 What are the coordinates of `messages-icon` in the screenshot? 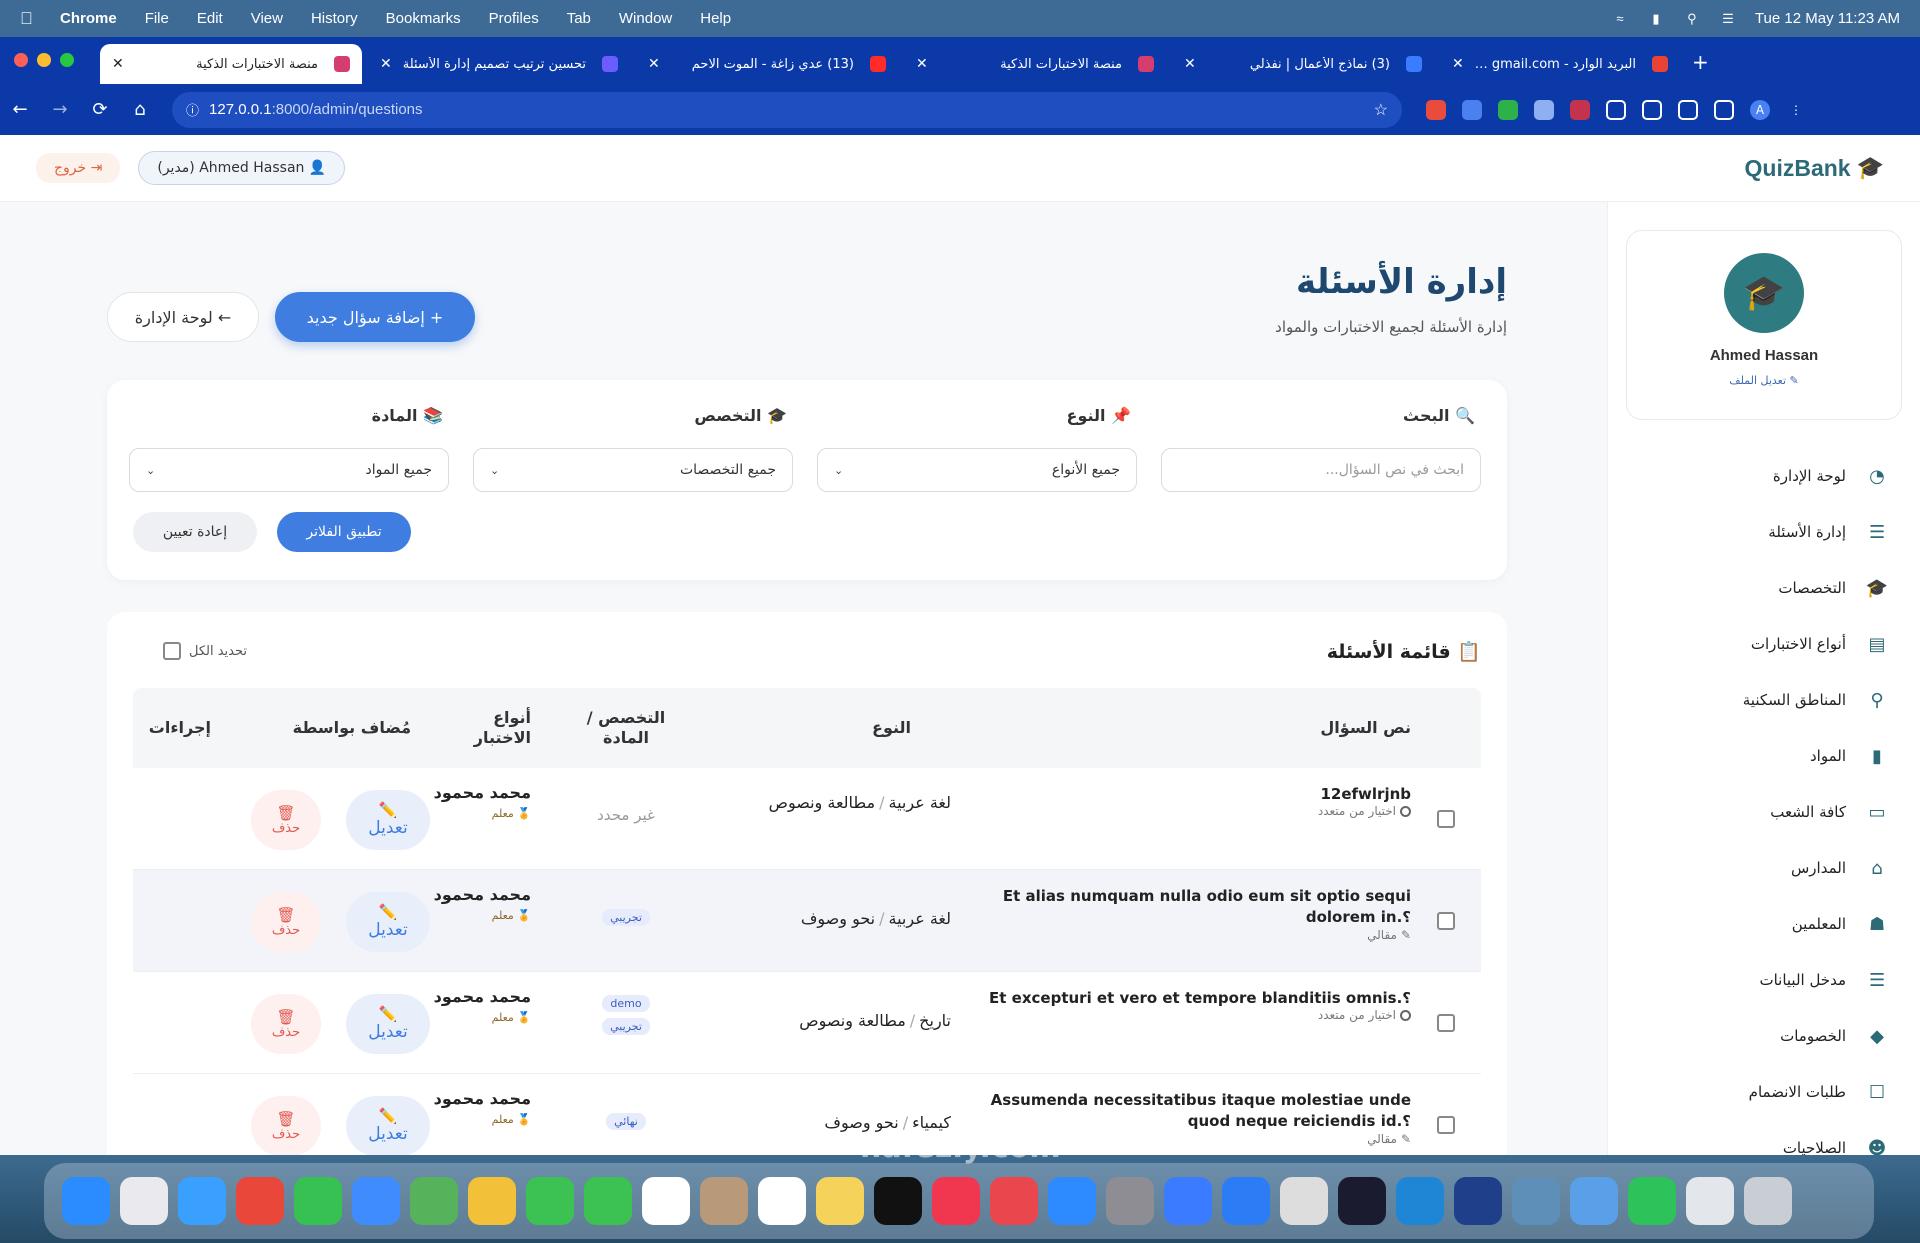 It's located at (318, 1201).